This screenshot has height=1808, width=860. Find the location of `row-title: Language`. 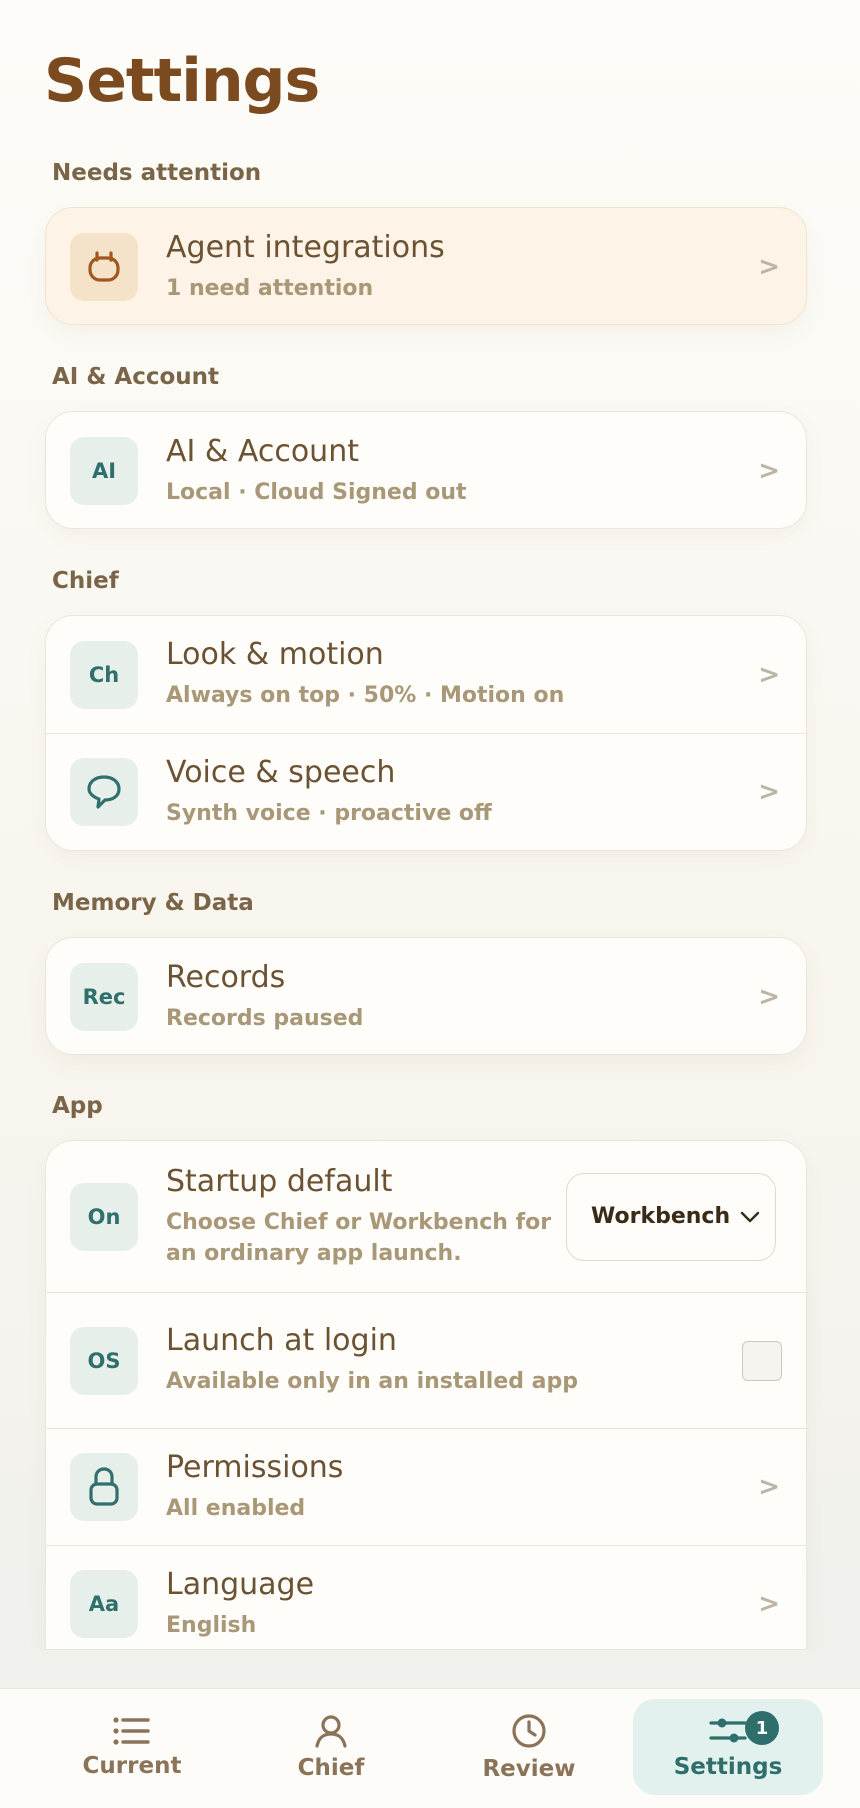

row-title: Language is located at coordinates (240, 1584).